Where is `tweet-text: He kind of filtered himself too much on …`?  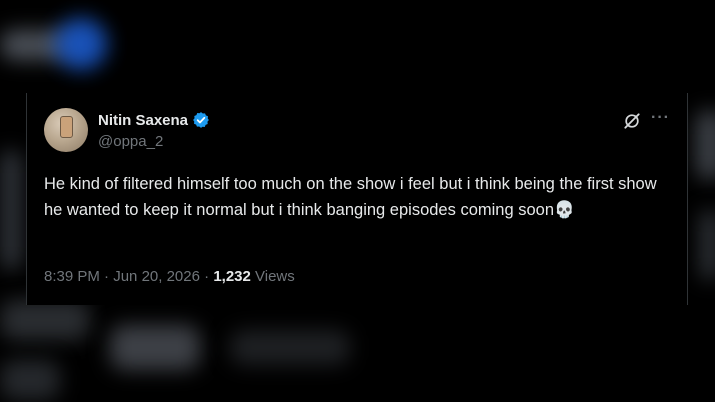 tweet-text: He kind of filtered himself too much on … is located at coordinates (350, 197).